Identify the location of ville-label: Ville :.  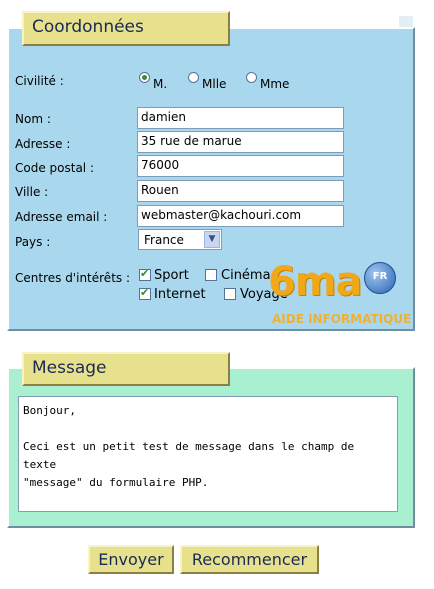
(32, 192).